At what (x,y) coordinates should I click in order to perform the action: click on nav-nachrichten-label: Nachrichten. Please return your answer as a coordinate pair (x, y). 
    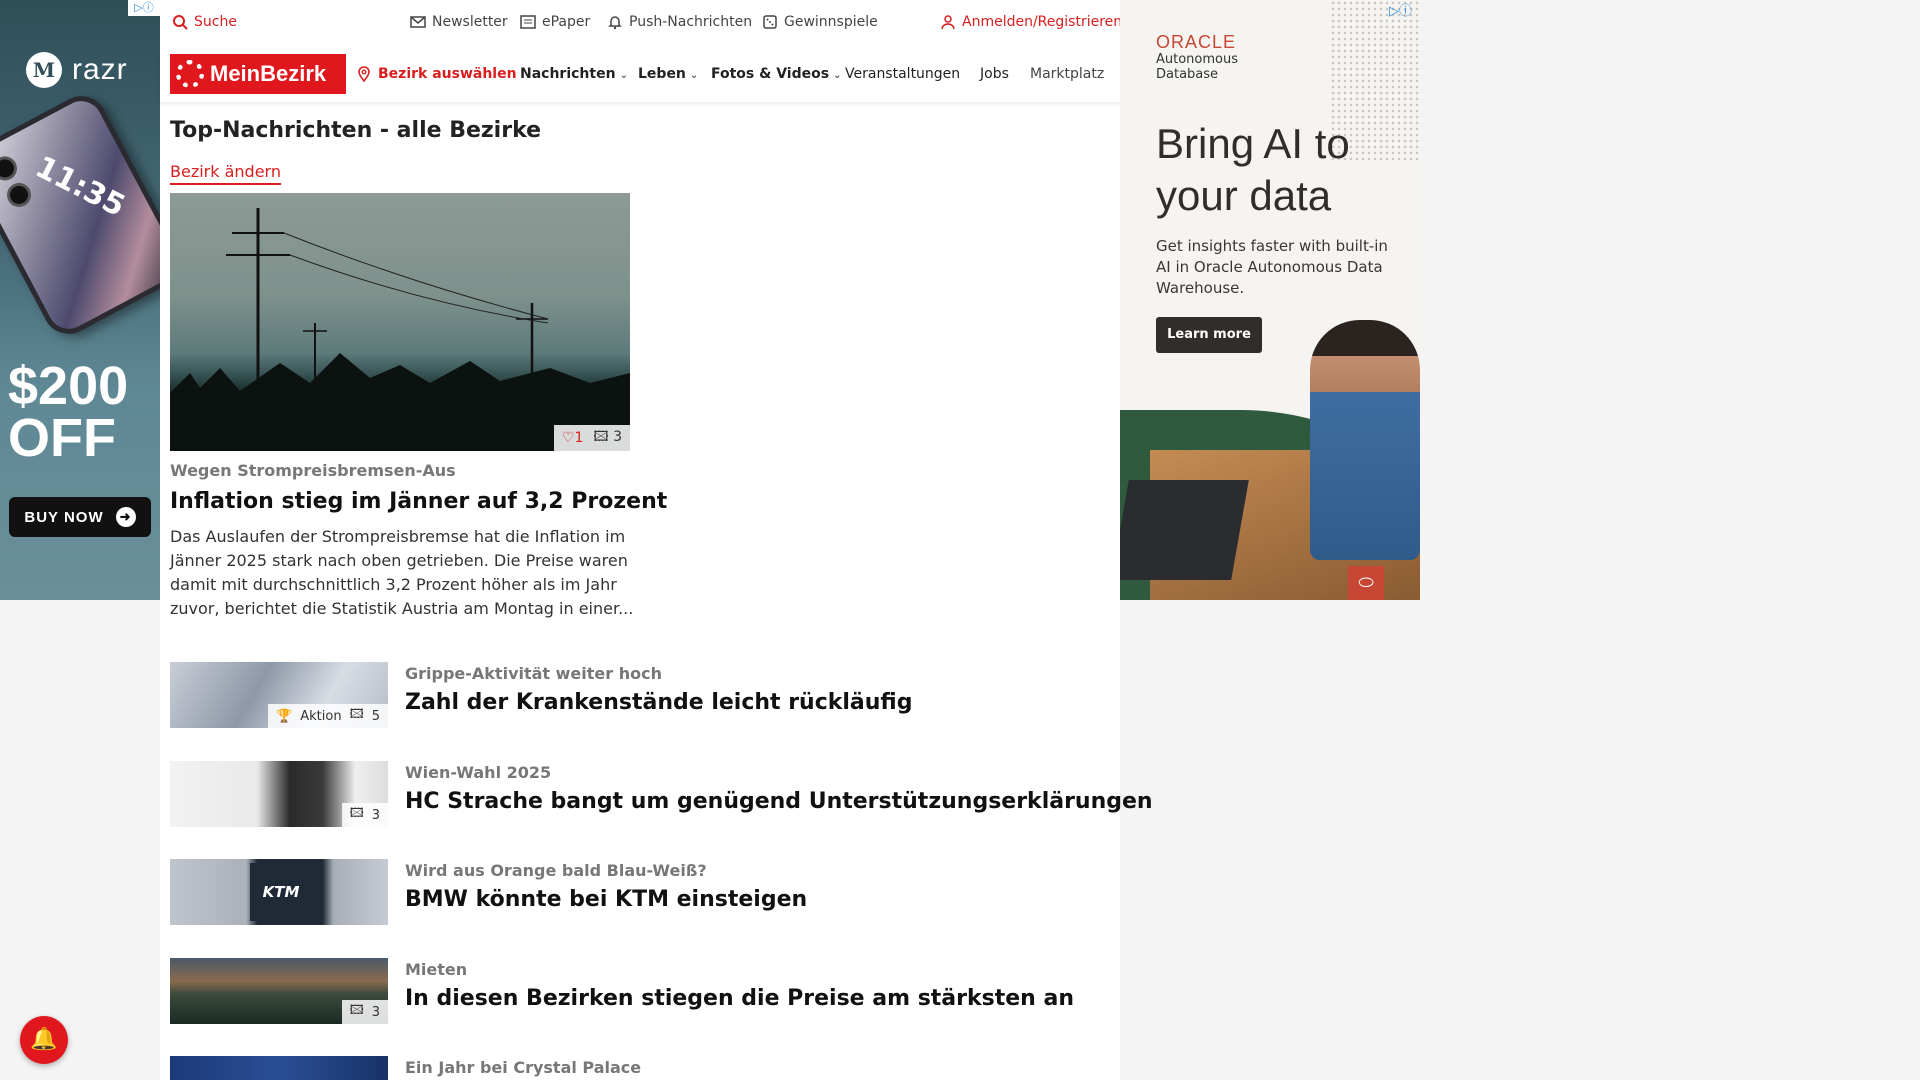
    Looking at the image, I should click on (568, 74).